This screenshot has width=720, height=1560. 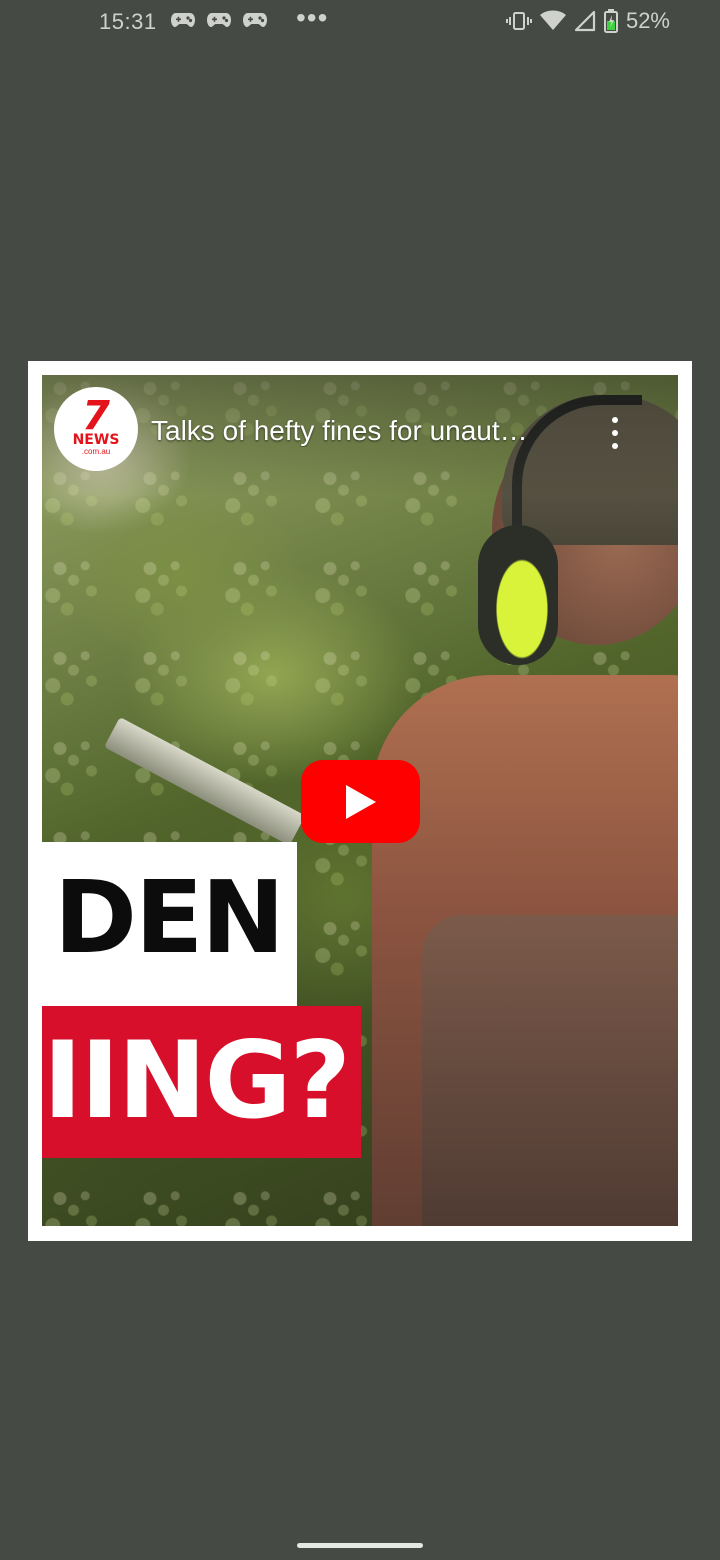 What do you see at coordinates (647, 20) in the screenshot?
I see `battery-percentage: 52%` at bounding box center [647, 20].